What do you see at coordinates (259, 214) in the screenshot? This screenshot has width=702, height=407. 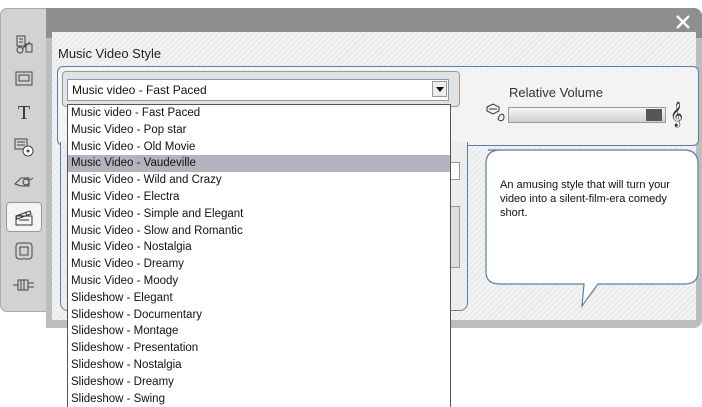 I see `dropdown-option: Music Video - Simple and Elegant` at bounding box center [259, 214].